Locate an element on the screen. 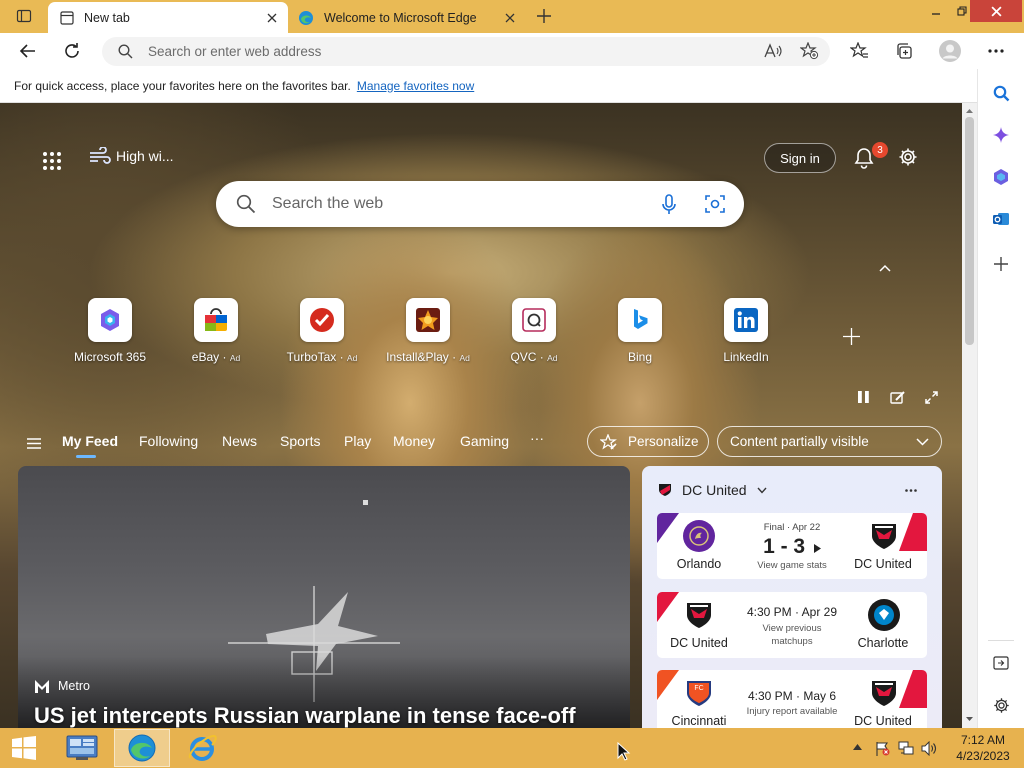 This screenshot has height=768, width=1024. clock-date: 4/23/2023 is located at coordinates (983, 756).